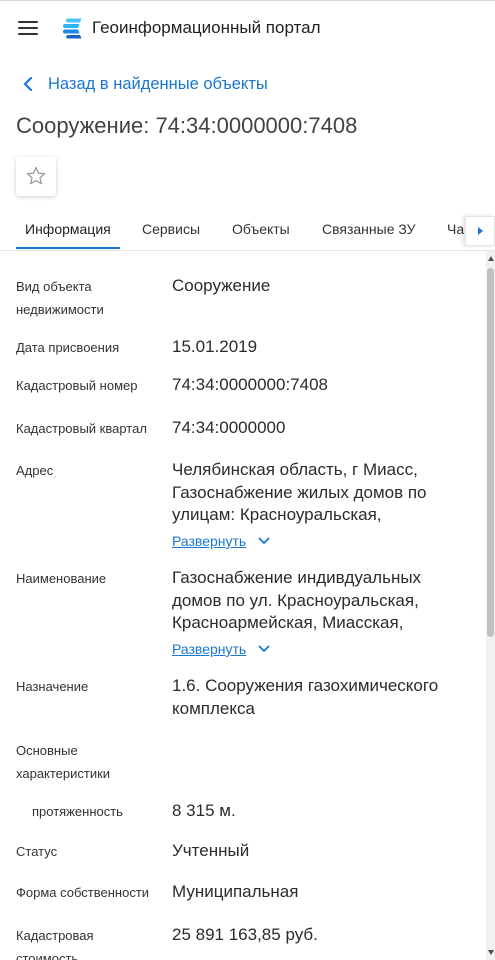  Describe the element at coordinates (77, 811) in the screenshot. I see `info-sublabel: протяженность` at that location.